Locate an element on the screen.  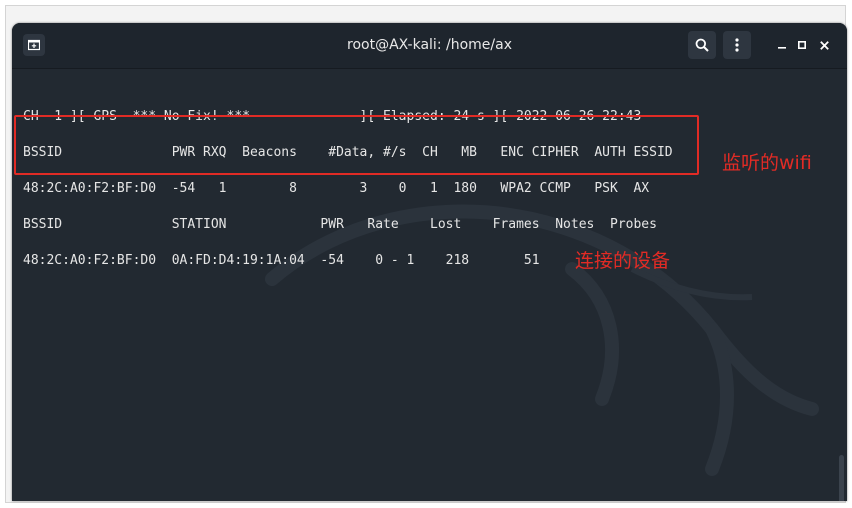
maximize-button is located at coordinates (802, 45).